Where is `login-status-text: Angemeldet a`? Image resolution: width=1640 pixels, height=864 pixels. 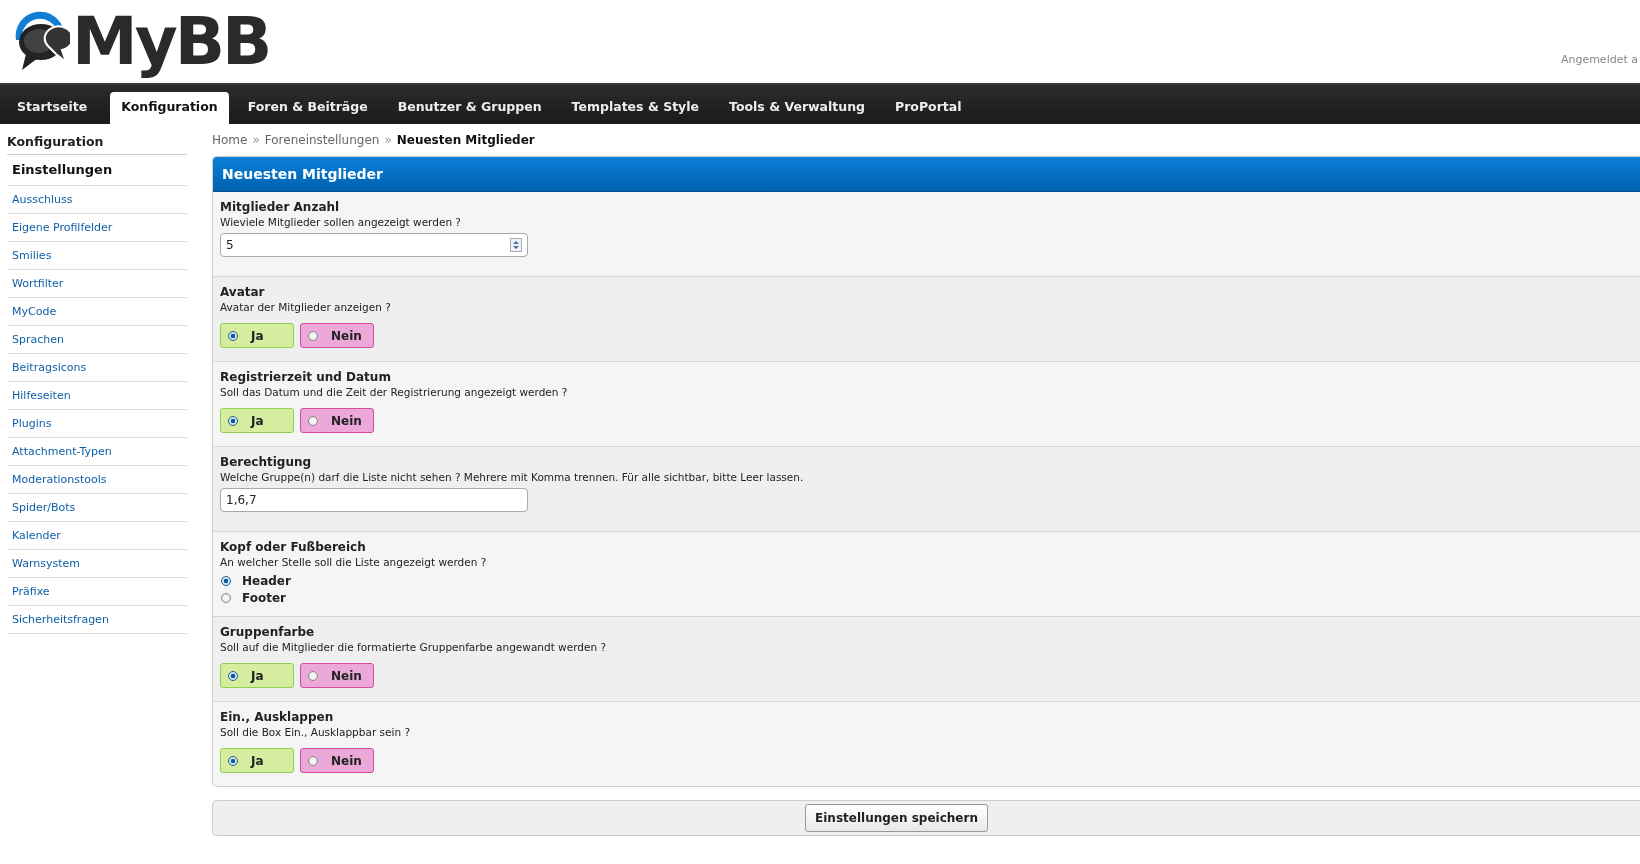 login-status-text: Angemeldet a is located at coordinates (1599, 59).